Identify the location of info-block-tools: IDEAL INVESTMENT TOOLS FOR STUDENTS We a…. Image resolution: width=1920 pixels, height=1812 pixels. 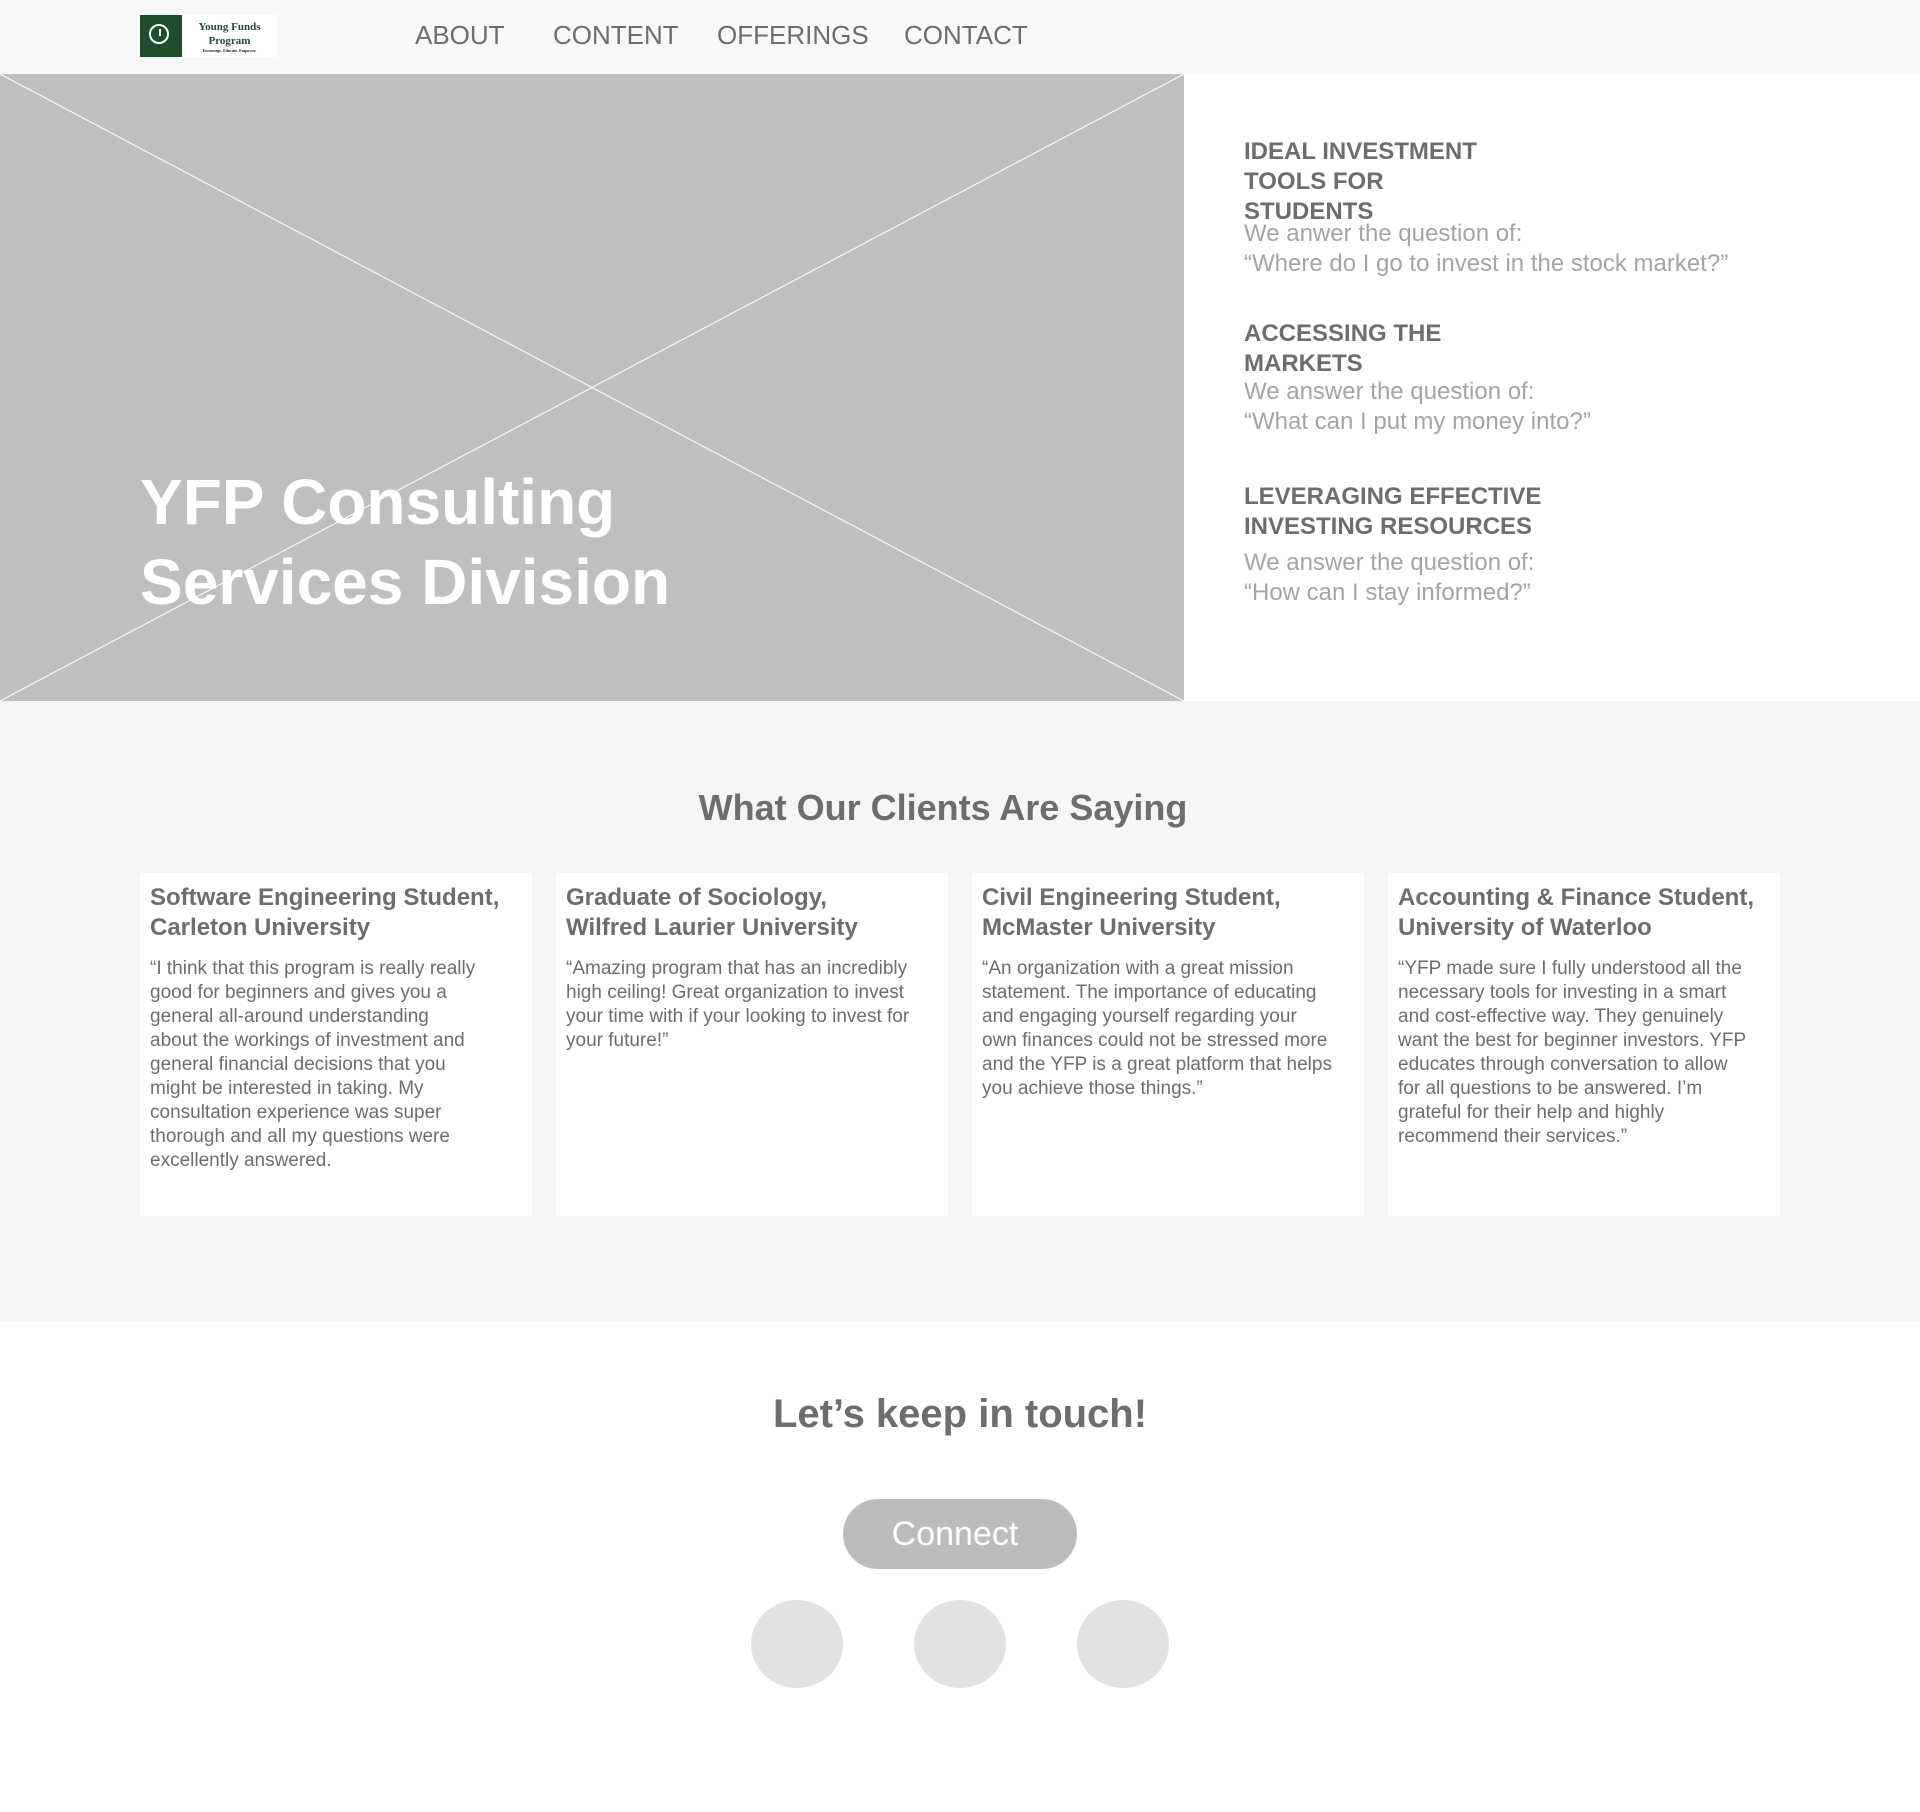
(1524, 208).